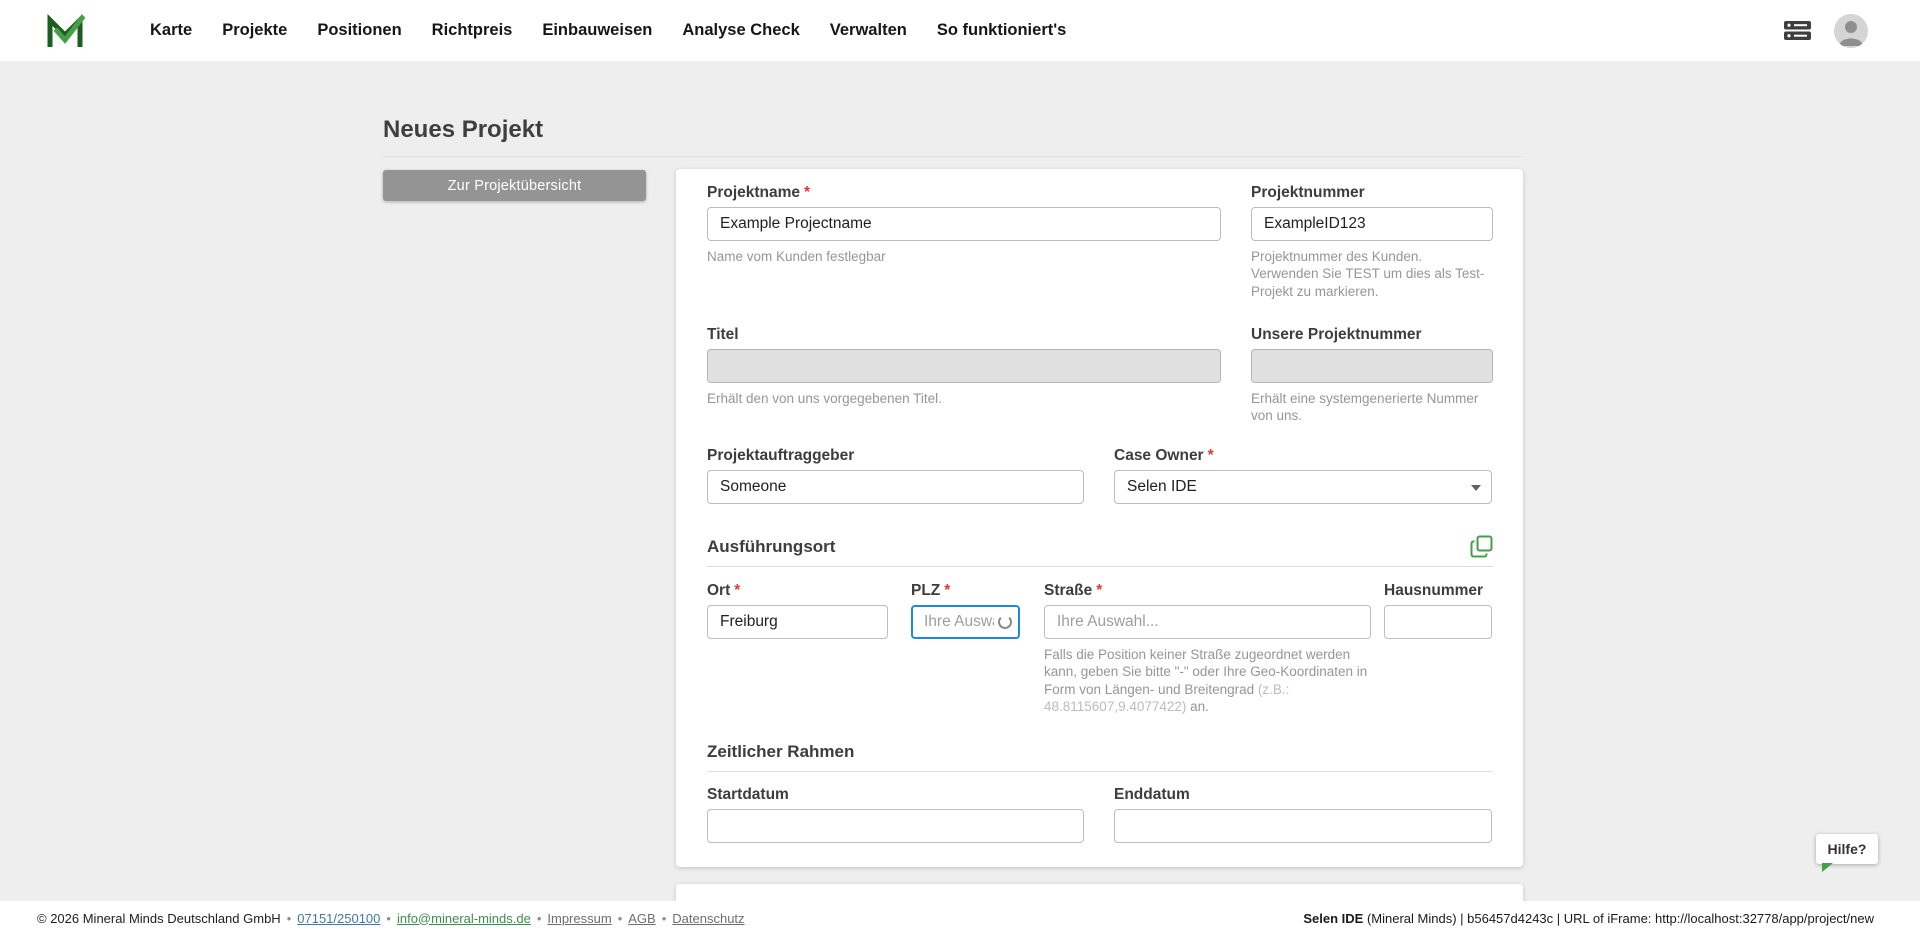  I want to click on ausfuehrungsort-heading: Ausführungsort, so click(771, 546).